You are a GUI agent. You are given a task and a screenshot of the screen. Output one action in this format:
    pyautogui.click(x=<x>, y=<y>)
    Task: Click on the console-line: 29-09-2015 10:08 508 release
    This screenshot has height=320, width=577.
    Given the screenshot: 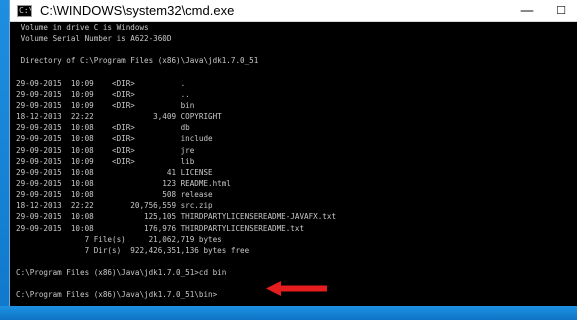 What is the action you would take?
    pyautogui.click(x=114, y=195)
    